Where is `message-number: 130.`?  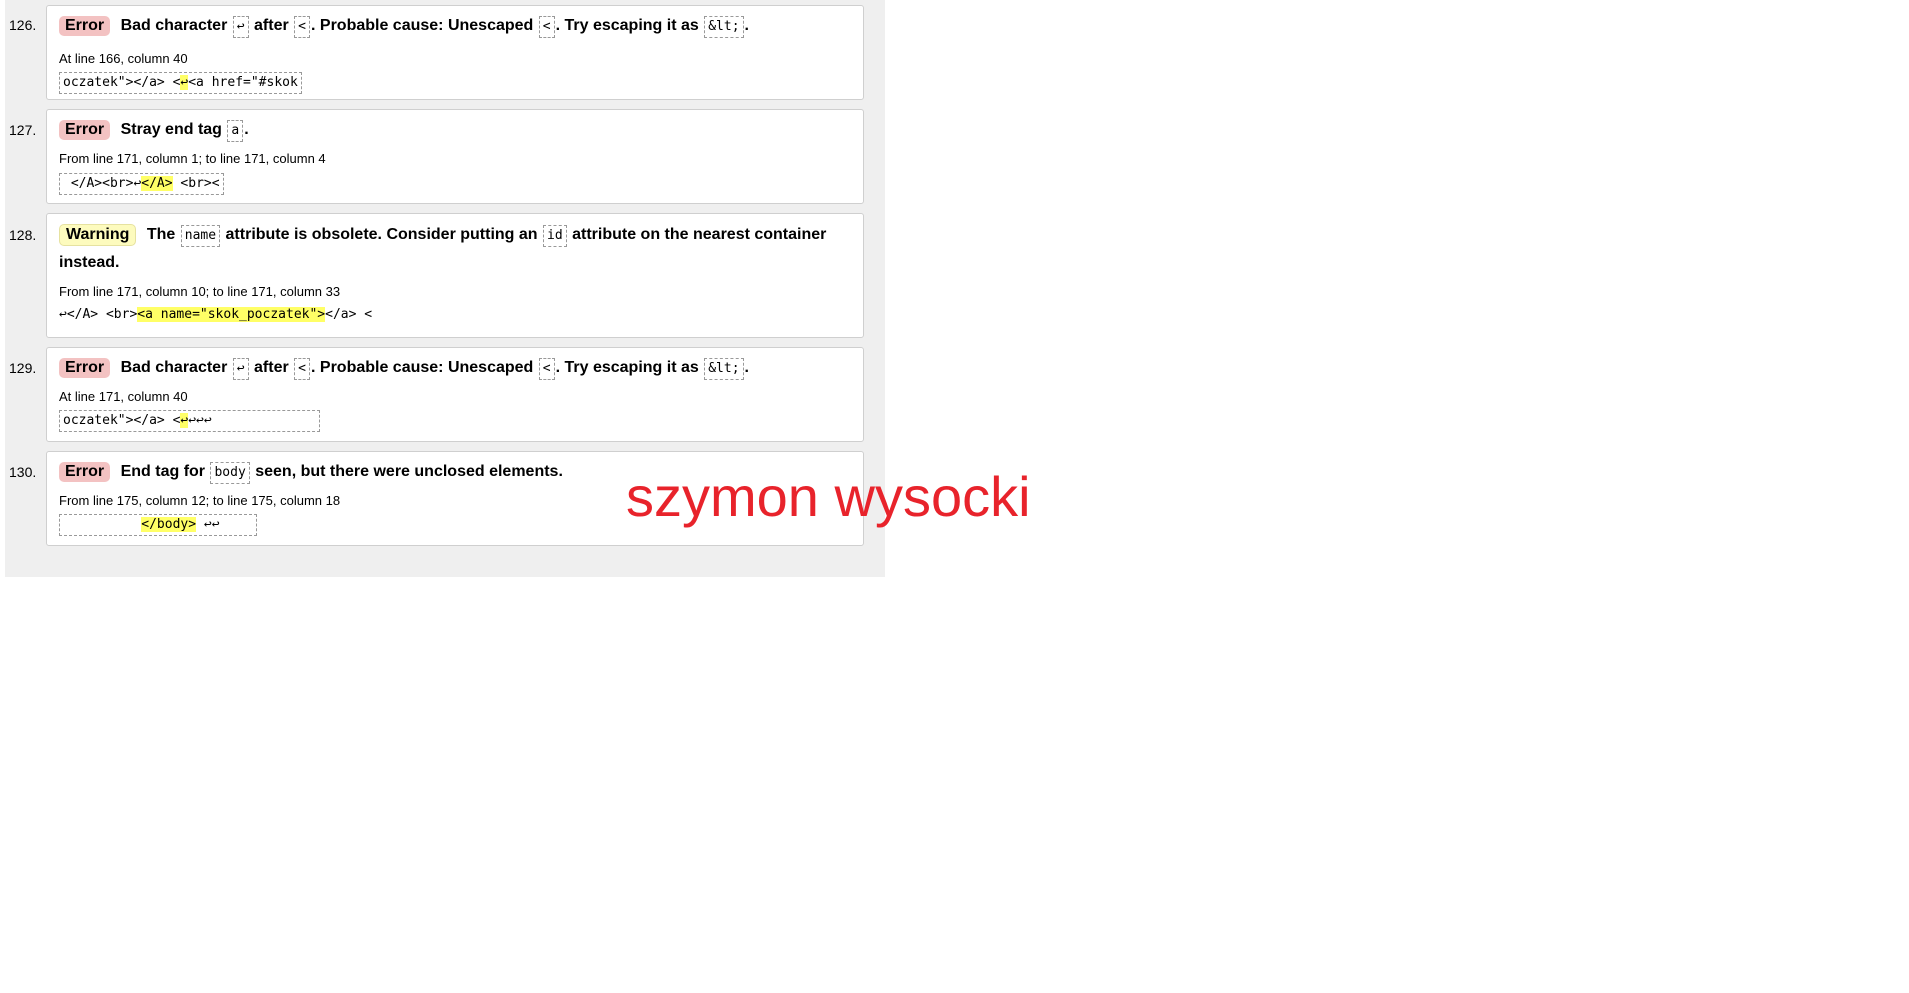
message-number: 130. is located at coordinates (23, 472).